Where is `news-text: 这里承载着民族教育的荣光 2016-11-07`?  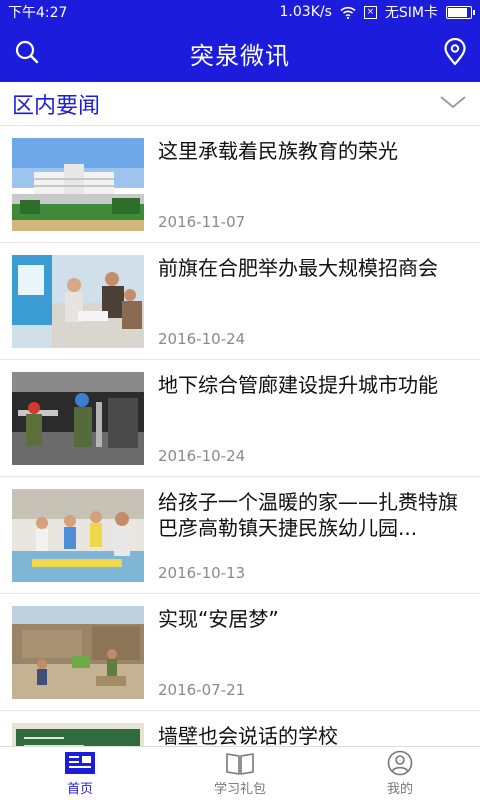
news-text: 这里承载着民族教育的荣光 2016-11-07 is located at coordinates (313, 185).